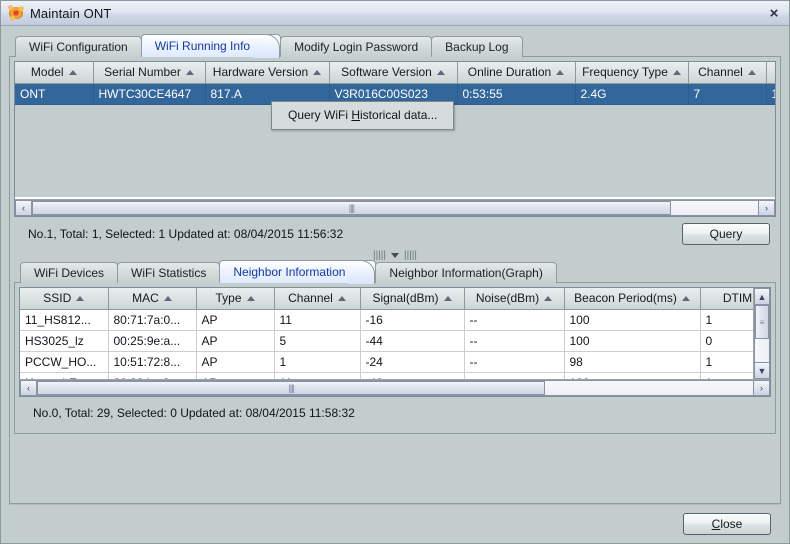 The height and width of the screenshot is (544, 790). What do you see at coordinates (412, 299) in the screenshot?
I see `col-header-signal-dbm: Signal(dBm)` at bounding box center [412, 299].